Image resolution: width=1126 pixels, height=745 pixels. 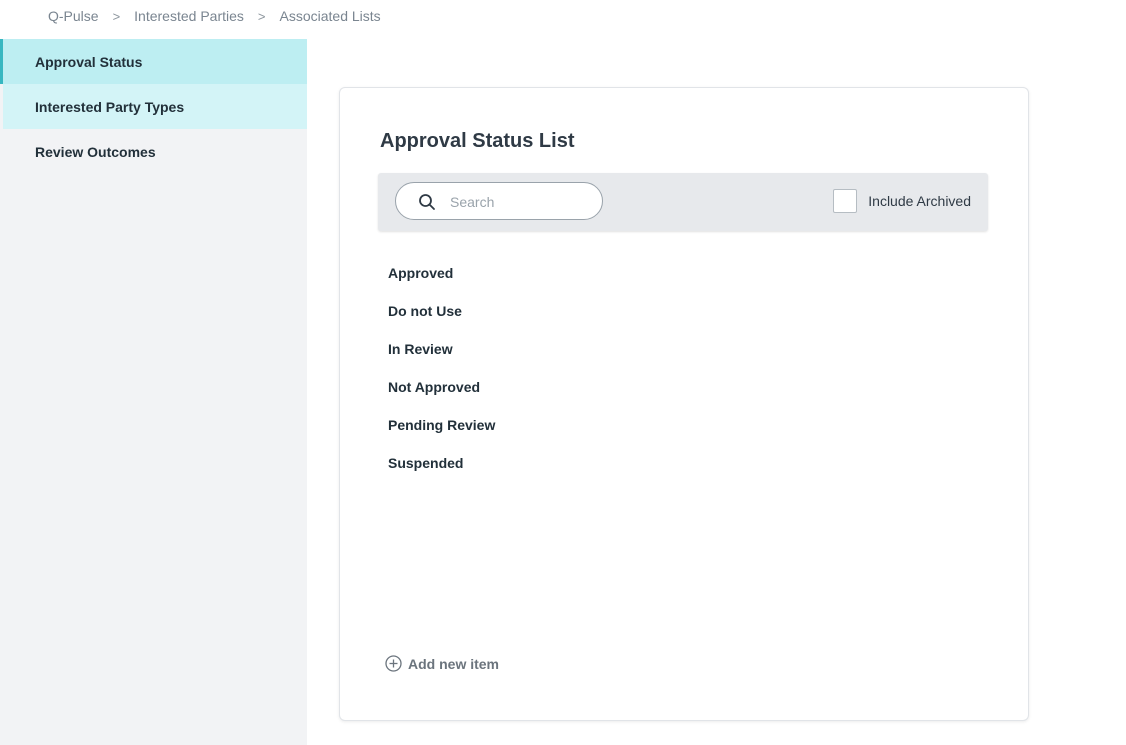 What do you see at coordinates (683, 202) in the screenshot?
I see `list-toolbar: Include Archived` at bounding box center [683, 202].